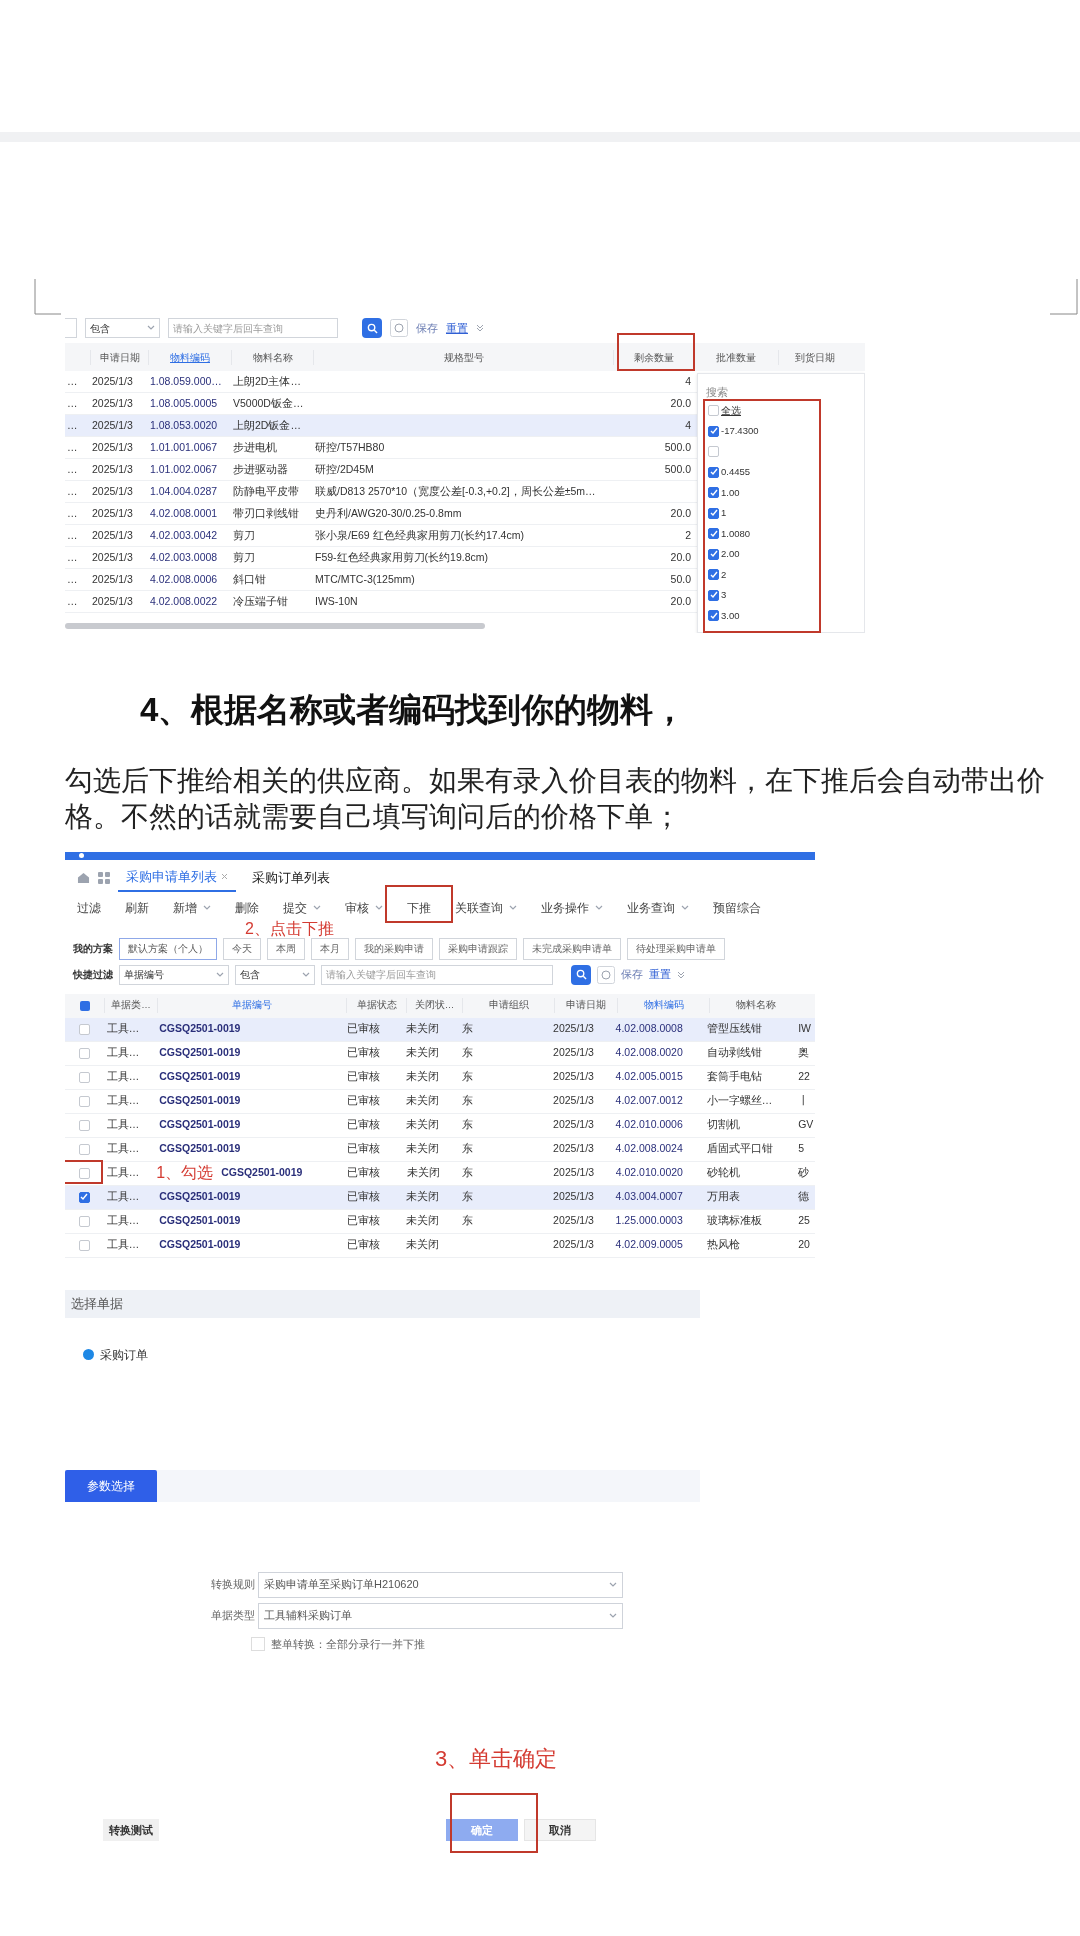 The image size is (1080, 1936). I want to click on toolbar-button: 审核, so click(364, 907).